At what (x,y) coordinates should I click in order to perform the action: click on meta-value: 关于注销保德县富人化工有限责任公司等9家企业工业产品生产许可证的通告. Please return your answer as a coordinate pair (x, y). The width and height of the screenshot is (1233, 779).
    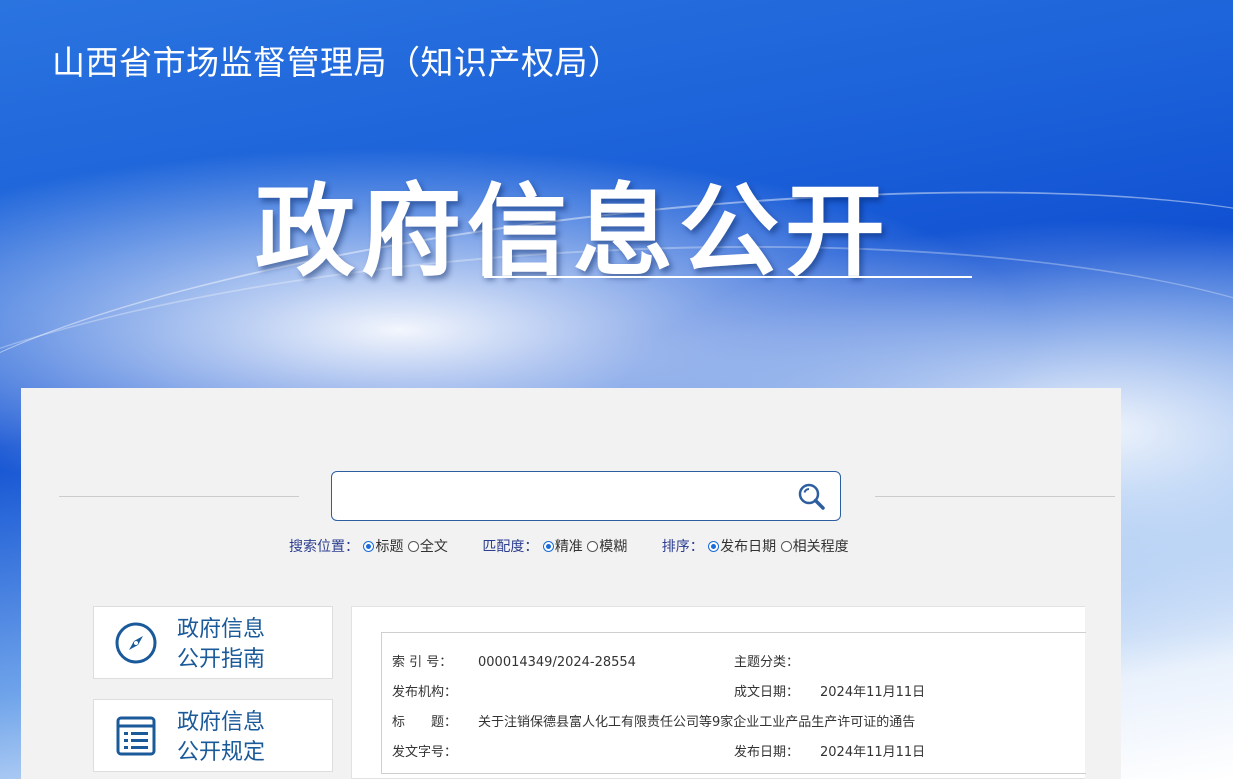
    Looking at the image, I should click on (697, 722).